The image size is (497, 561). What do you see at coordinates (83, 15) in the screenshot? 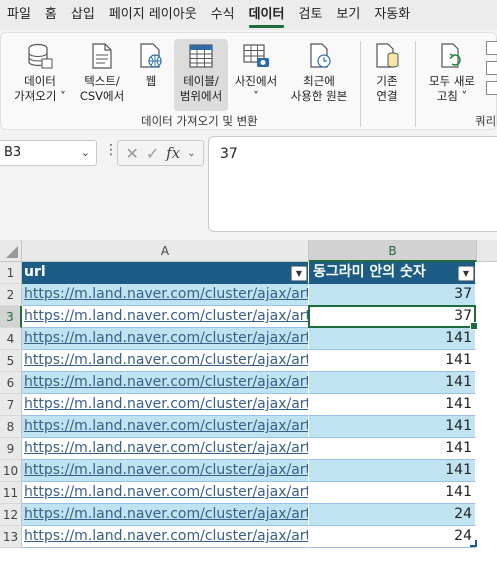
I see `tab-insert: 삽입` at bounding box center [83, 15].